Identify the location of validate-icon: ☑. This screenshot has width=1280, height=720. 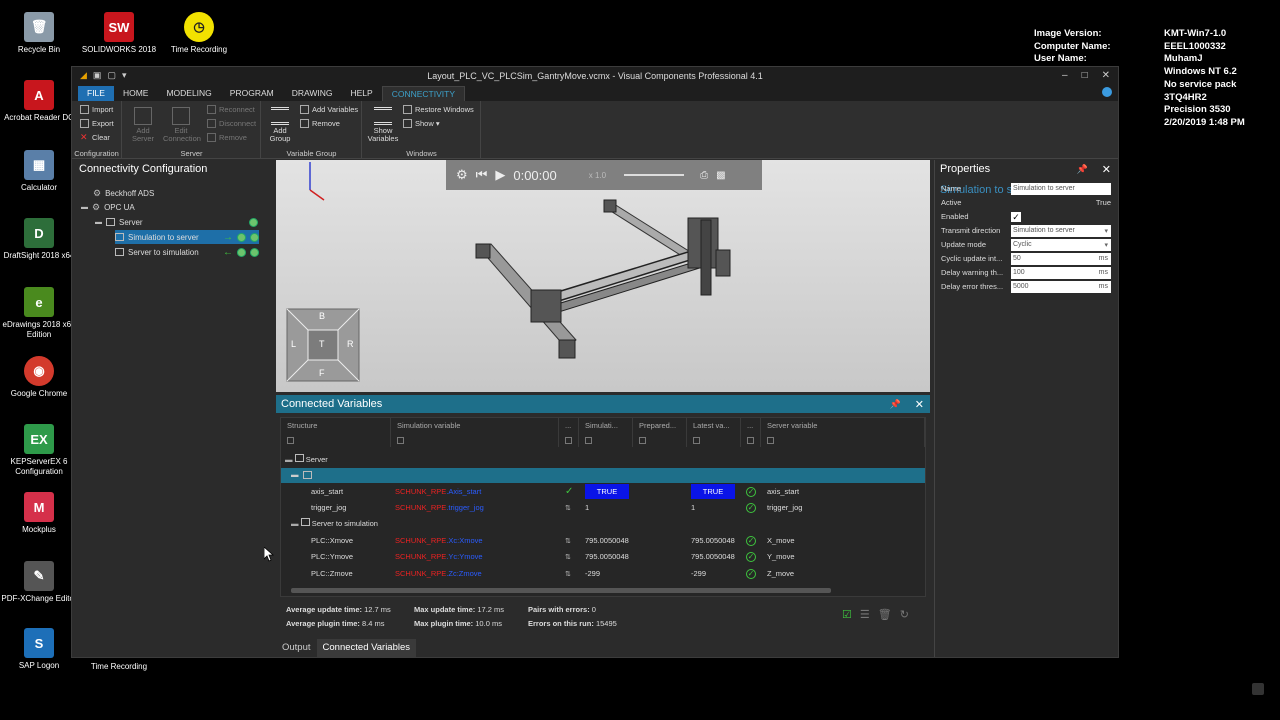
(847, 614).